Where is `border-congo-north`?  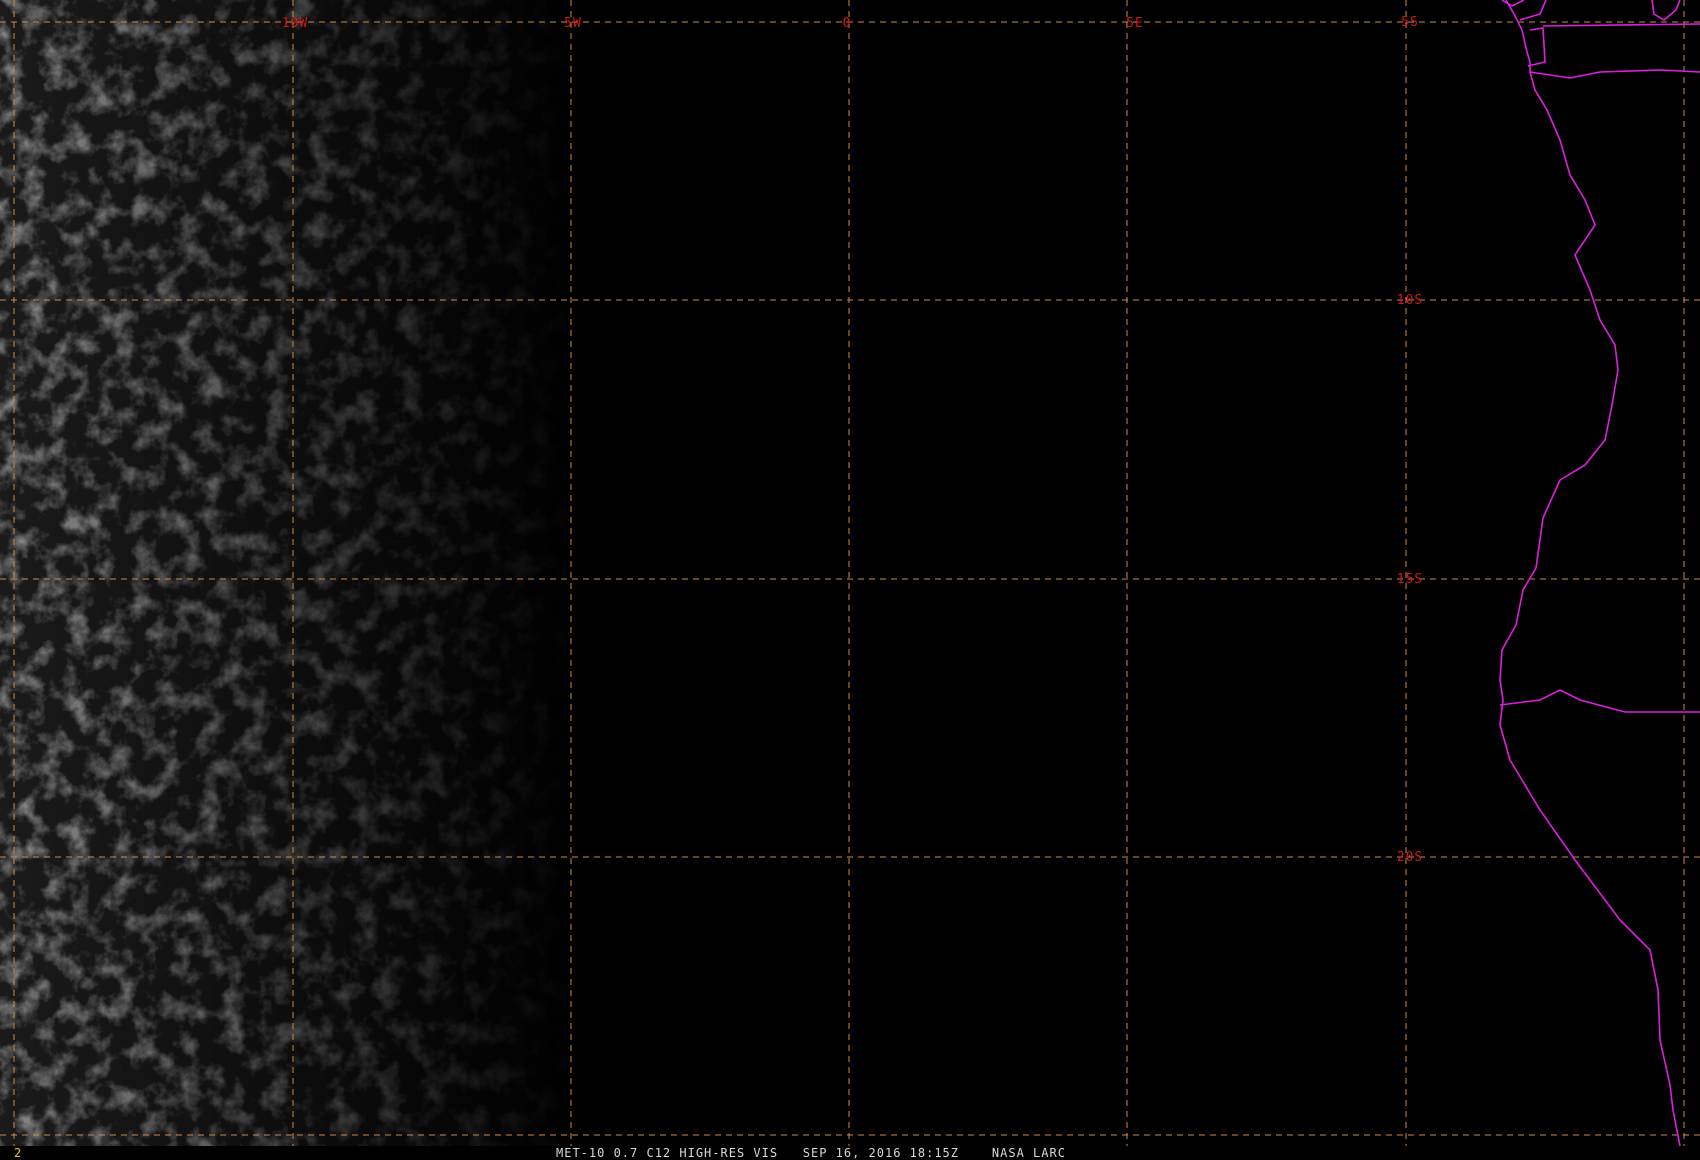
border-congo-north is located at coordinates (1621, 25).